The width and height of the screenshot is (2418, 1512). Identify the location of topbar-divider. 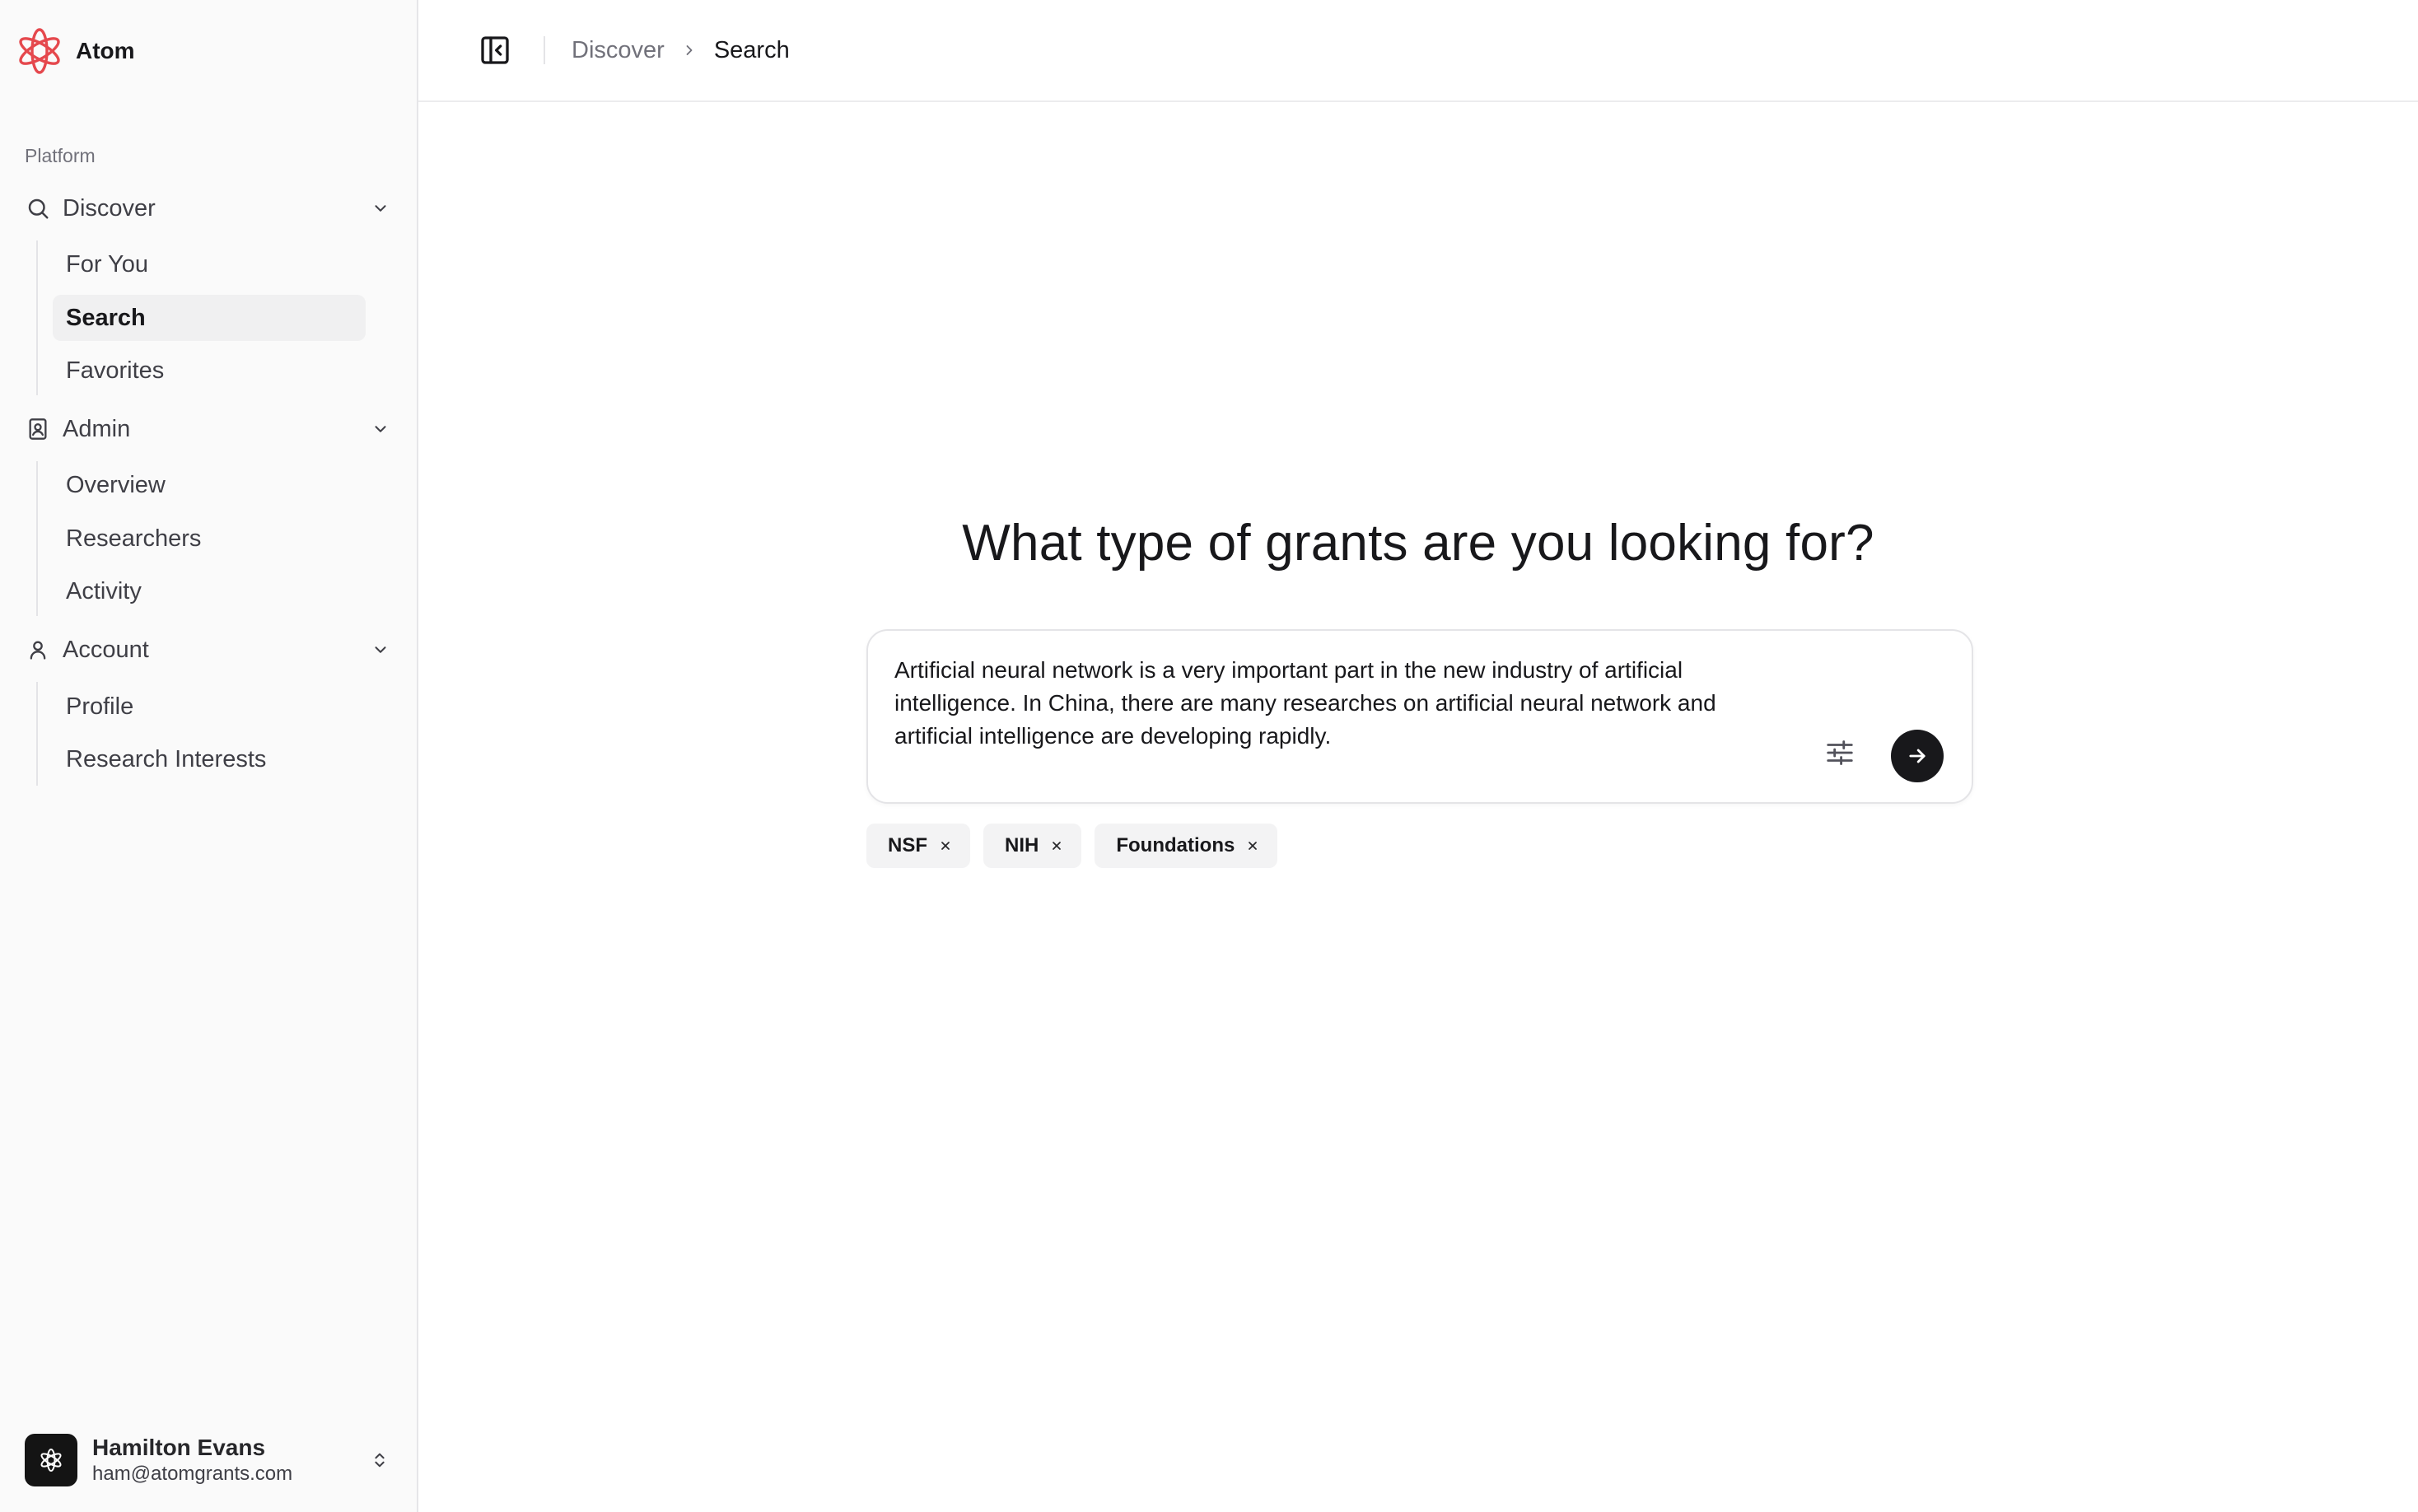
(544, 50).